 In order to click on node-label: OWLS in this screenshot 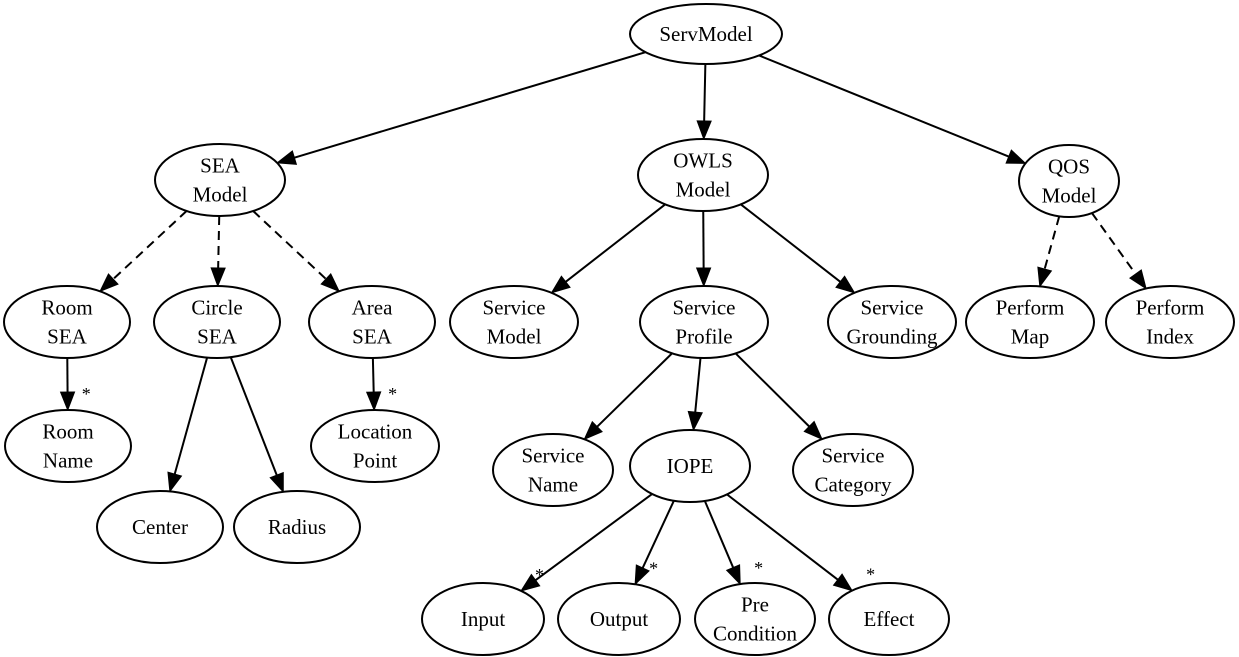, I will do `click(703, 161)`.